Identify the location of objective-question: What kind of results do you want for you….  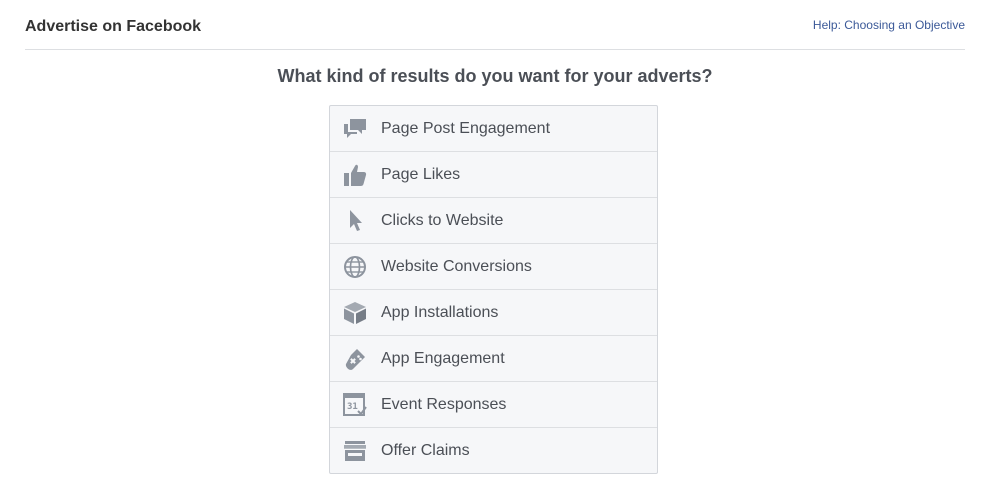
(495, 76).